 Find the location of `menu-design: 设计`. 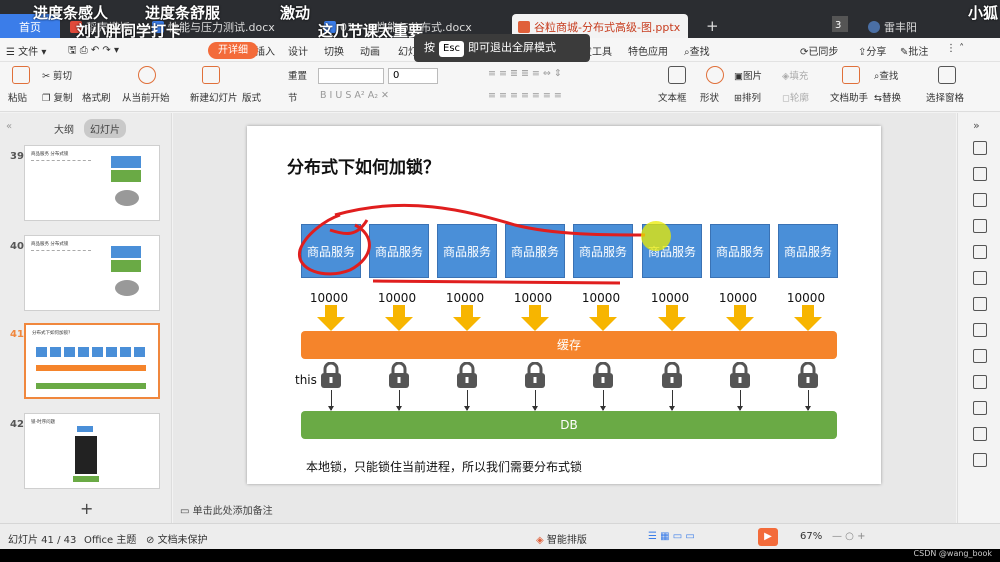

menu-design: 设计 is located at coordinates (298, 50).